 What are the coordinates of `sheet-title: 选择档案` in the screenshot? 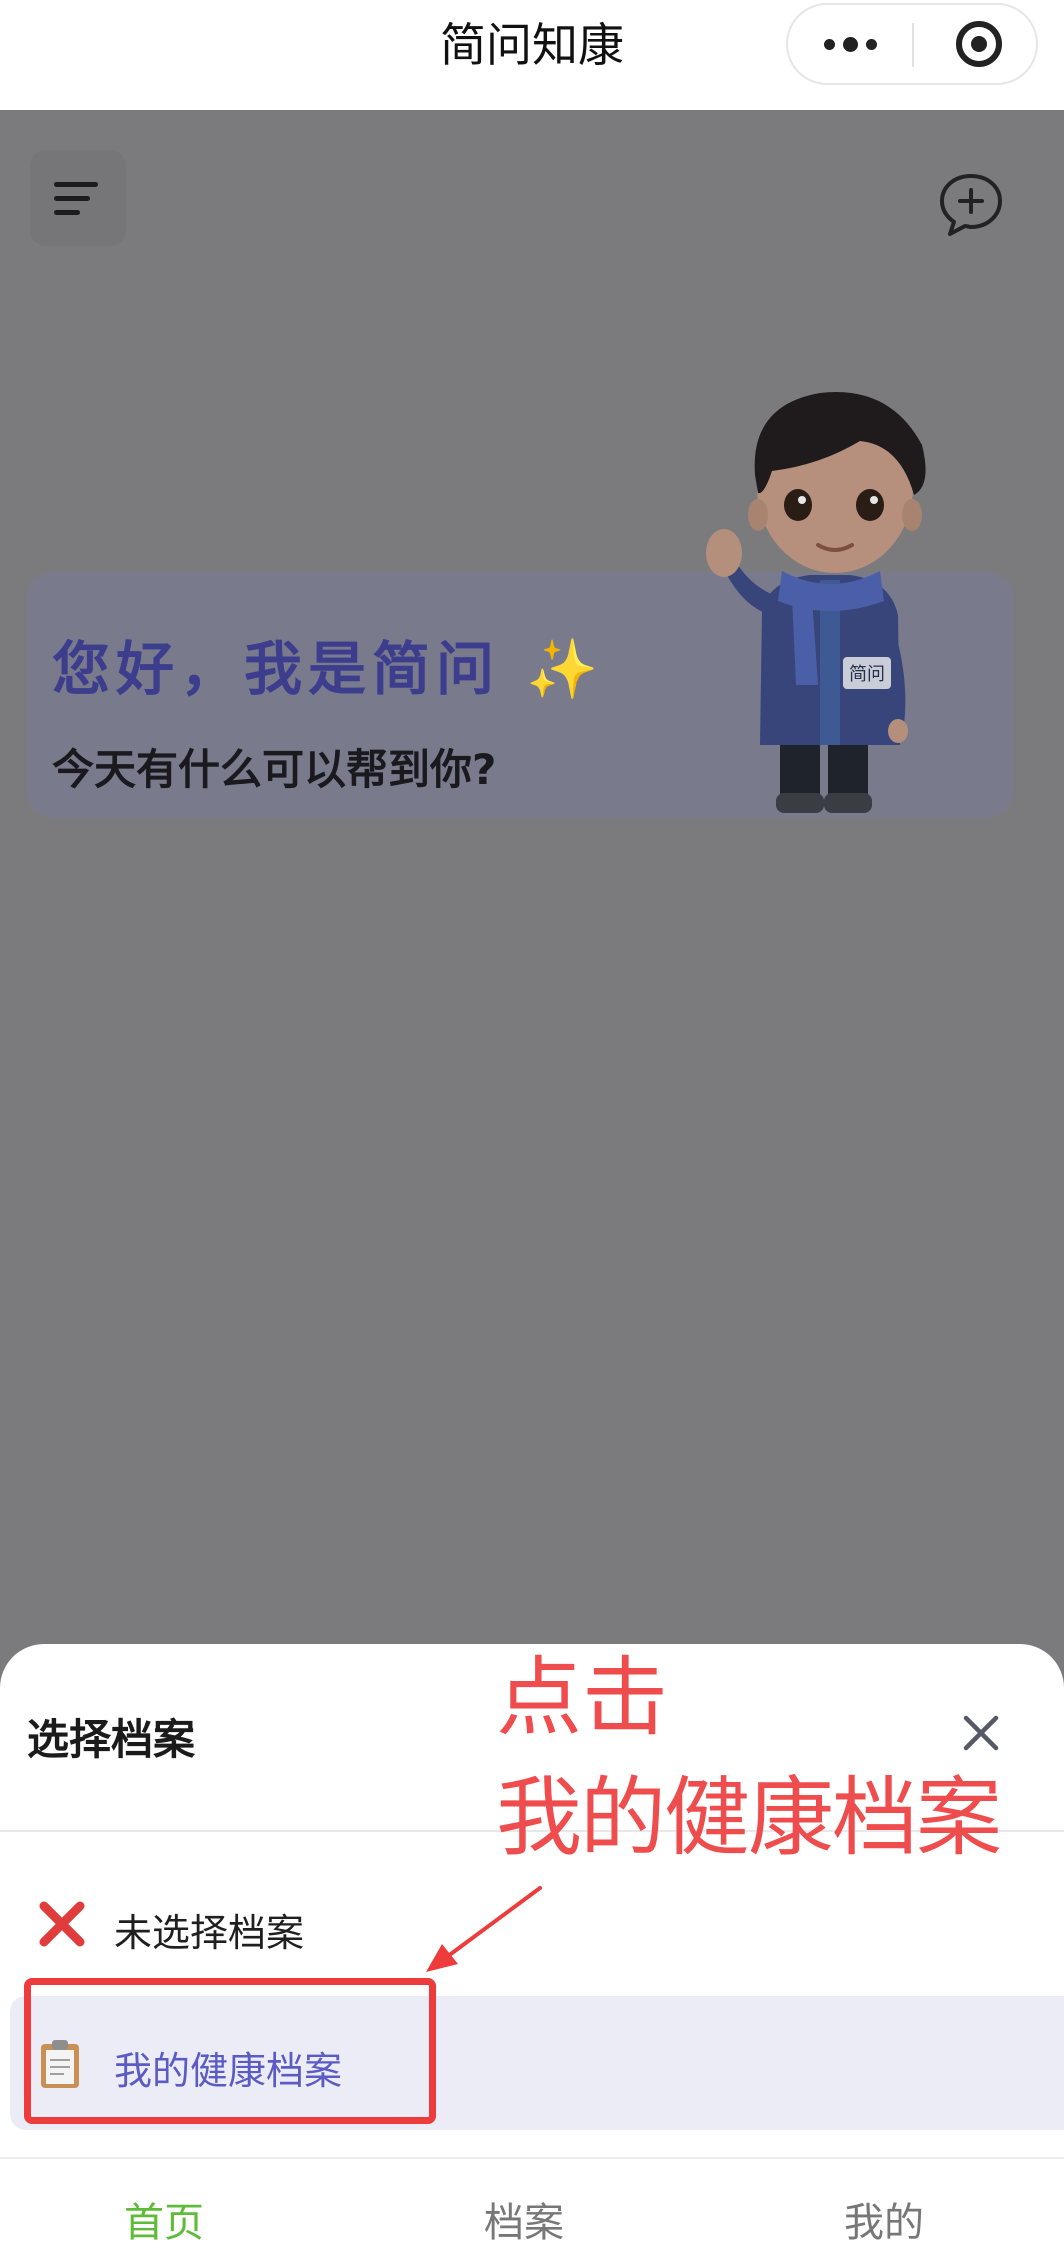 It's located at (111, 1739).